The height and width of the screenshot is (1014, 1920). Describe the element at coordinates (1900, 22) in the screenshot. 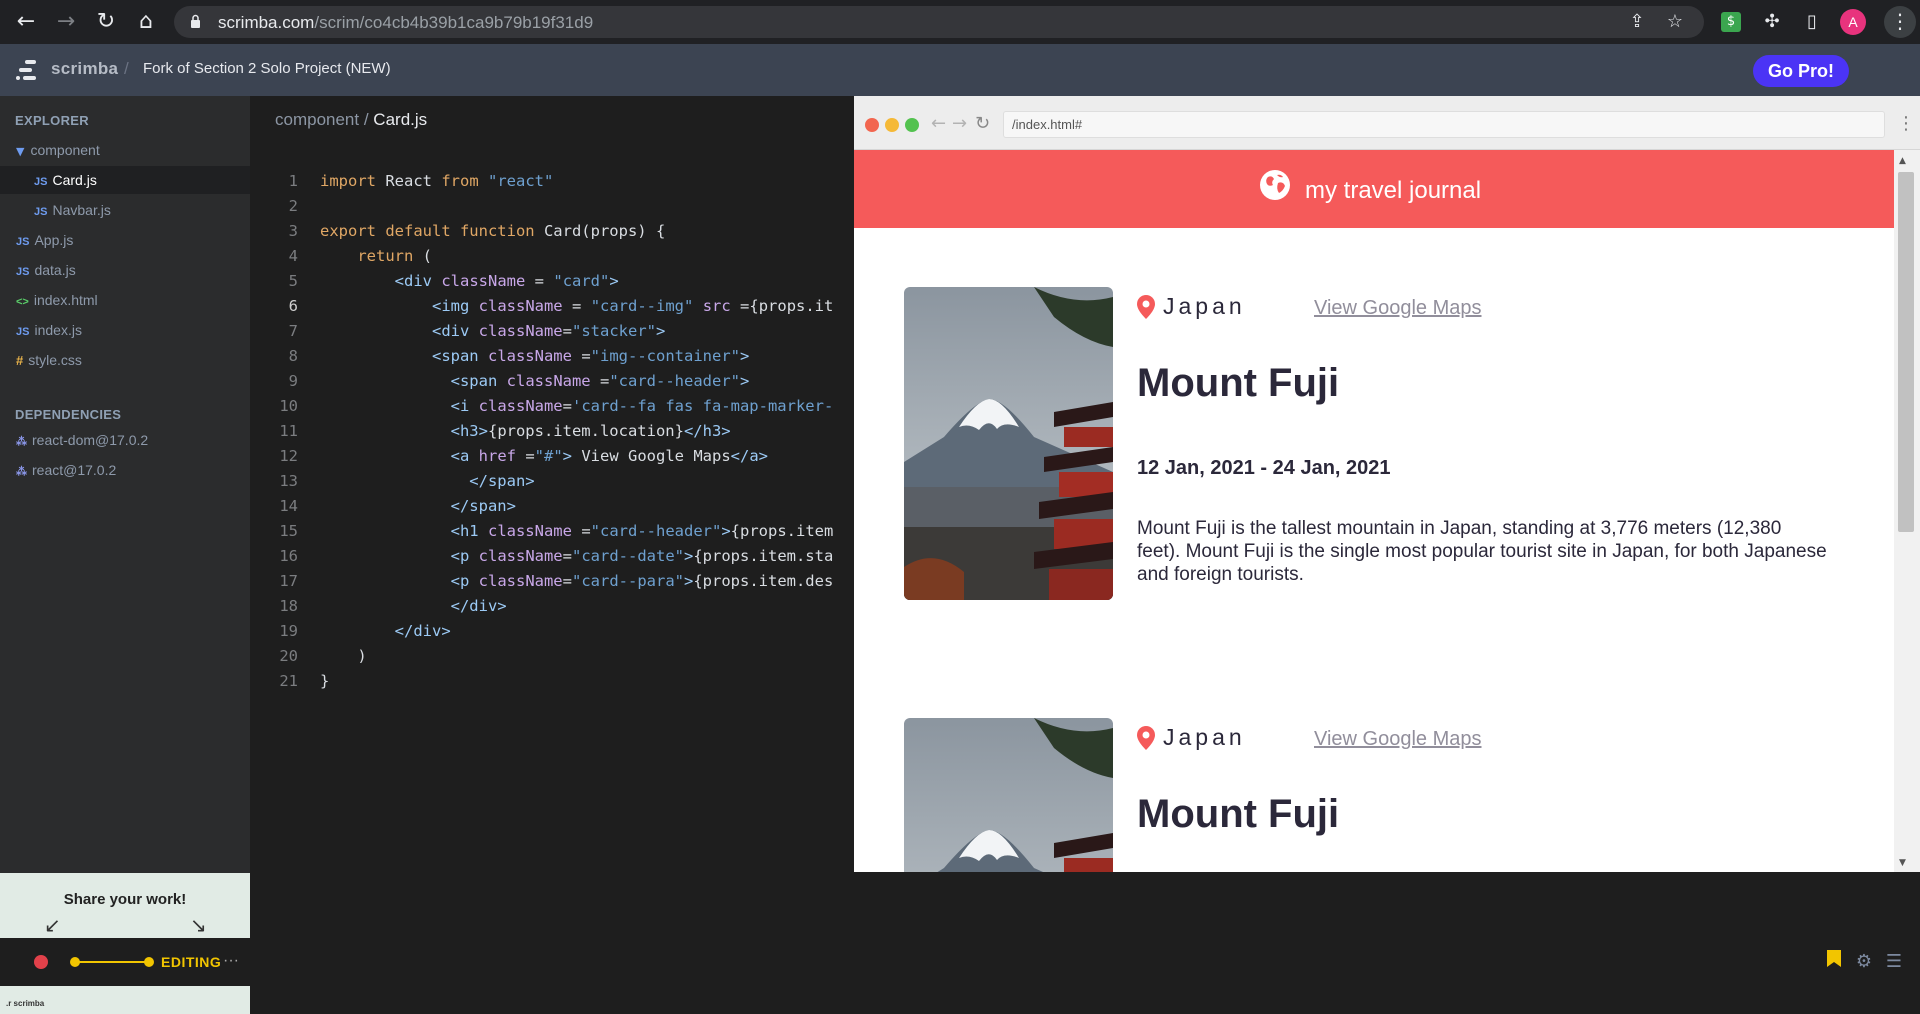

I see `chrome-menu-icon: ⋮` at that location.